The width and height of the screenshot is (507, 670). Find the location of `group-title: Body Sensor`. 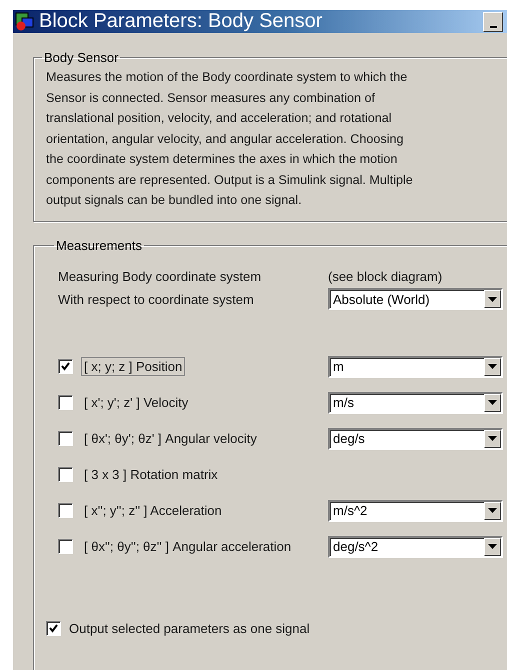

group-title: Body Sensor is located at coordinates (81, 57).